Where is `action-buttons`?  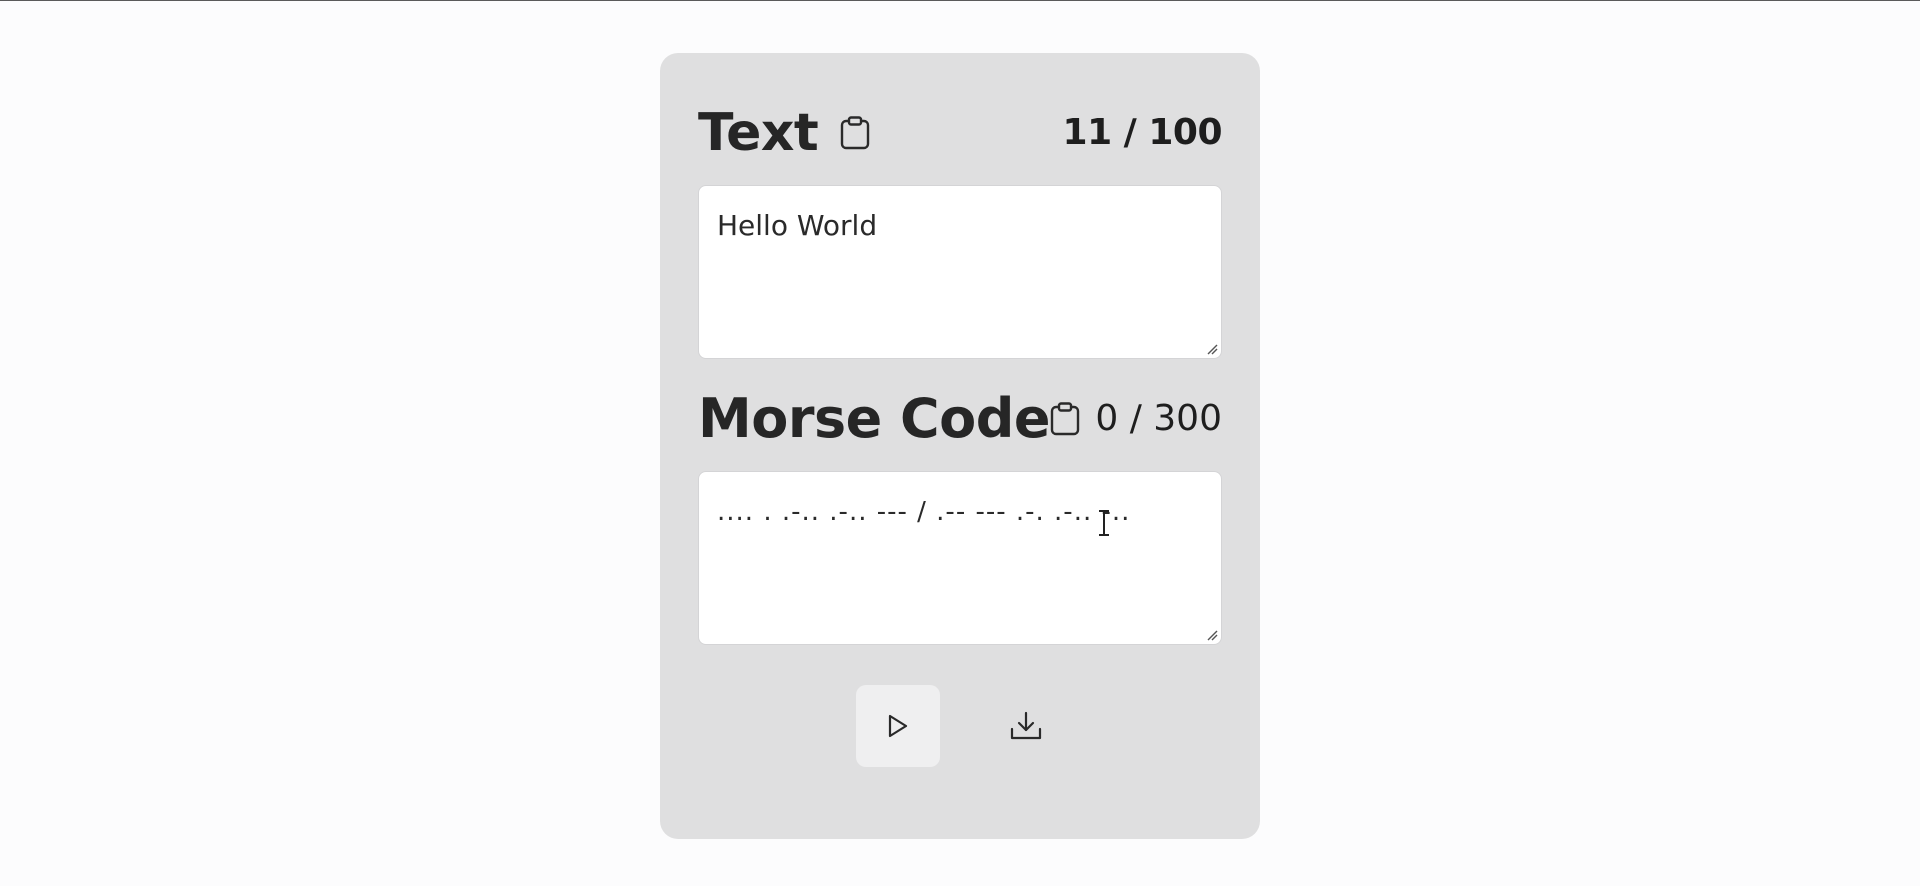 action-buttons is located at coordinates (960, 726).